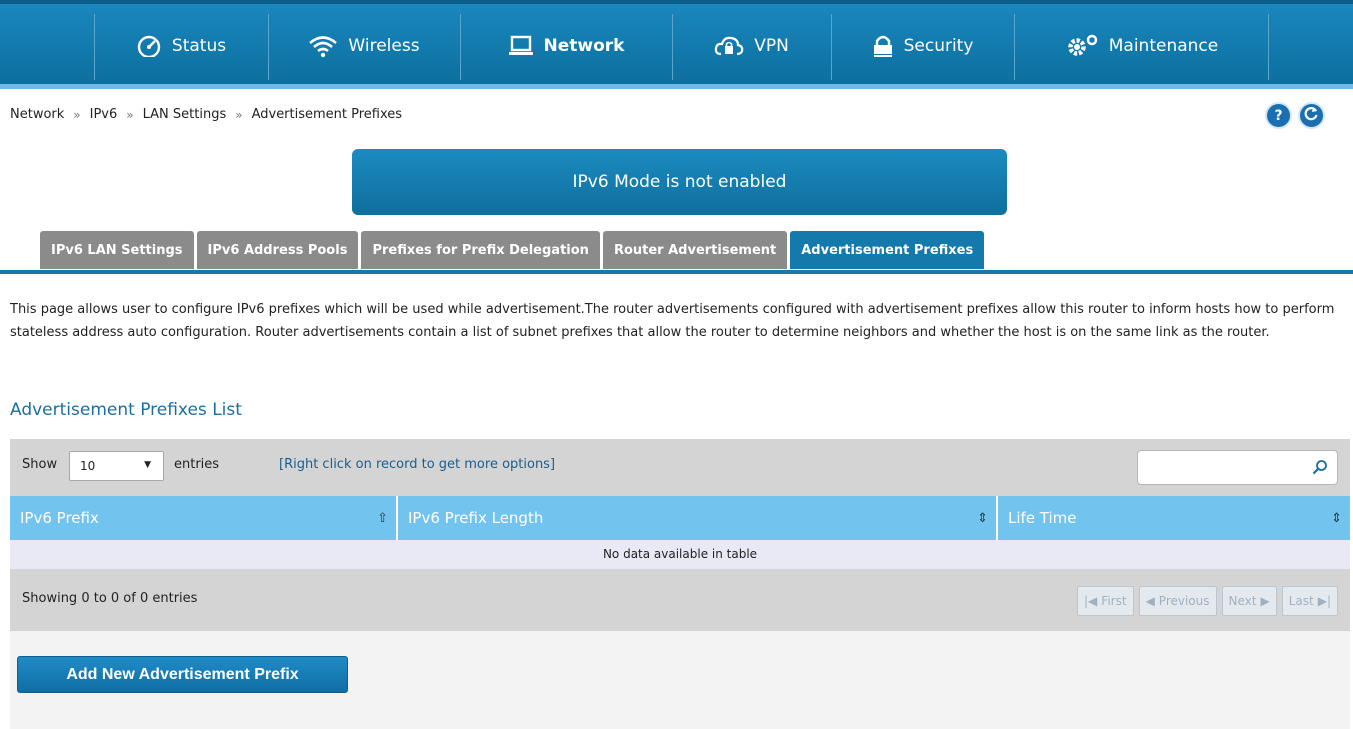  I want to click on dashboard-gauge-icon, so click(149, 46).